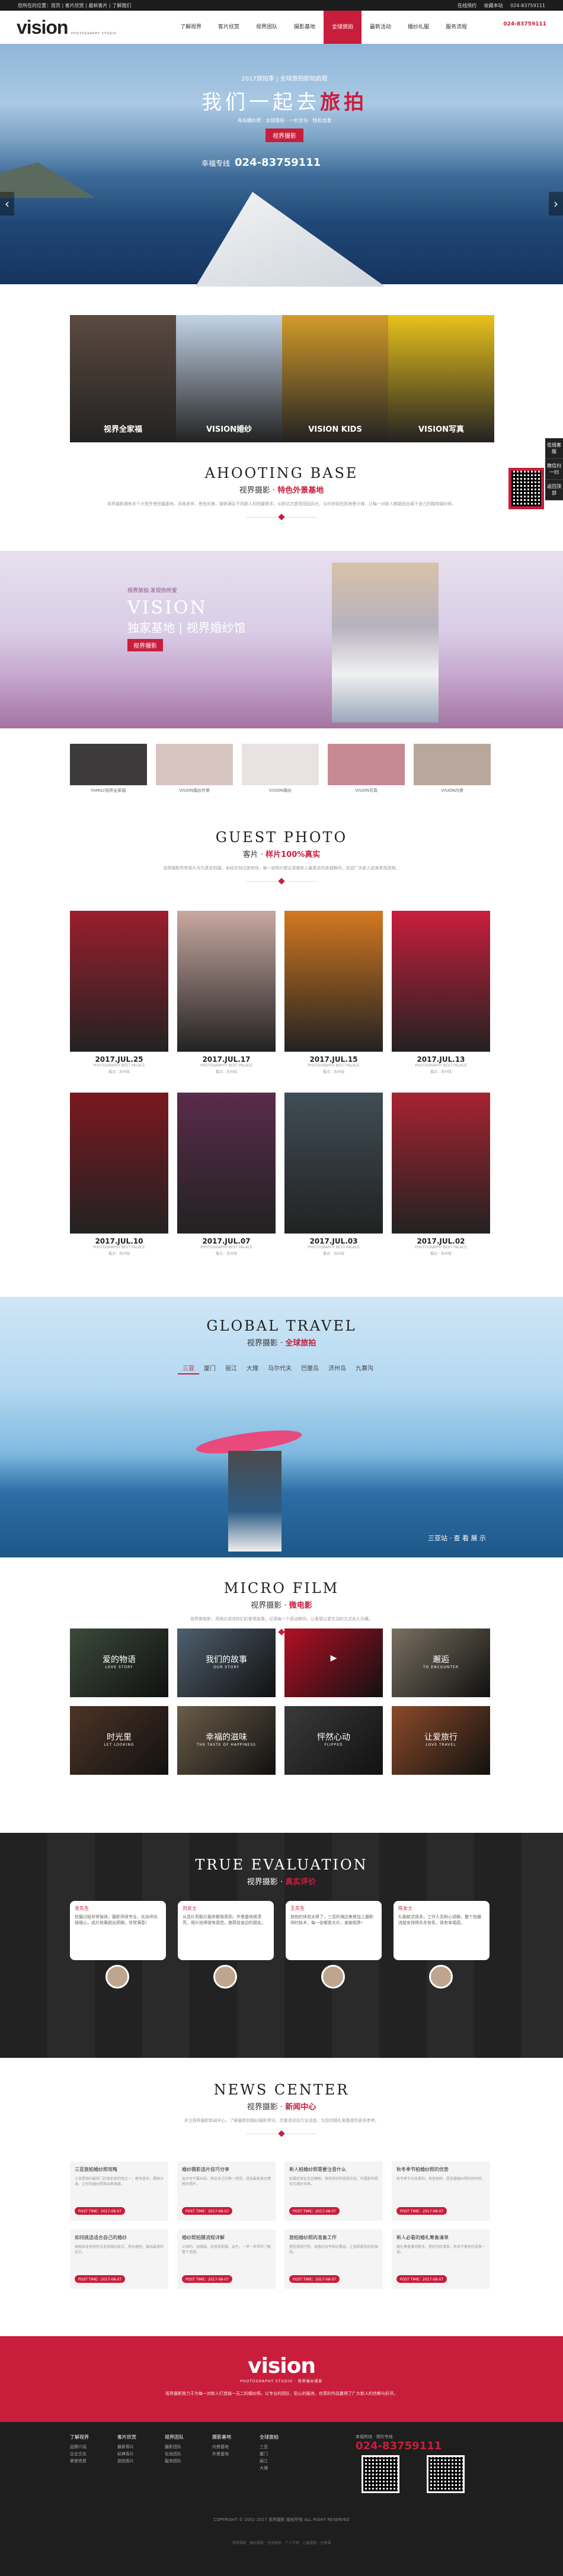 The width and height of the screenshot is (563, 2576). What do you see at coordinates (441, 1174) in the screenshot?
I see `guest-photo-card: 2017.JUL.02 PHOTOGRAPHY BEST PALACE 摄点：苏州馆` at bounding box center [441, 1174].